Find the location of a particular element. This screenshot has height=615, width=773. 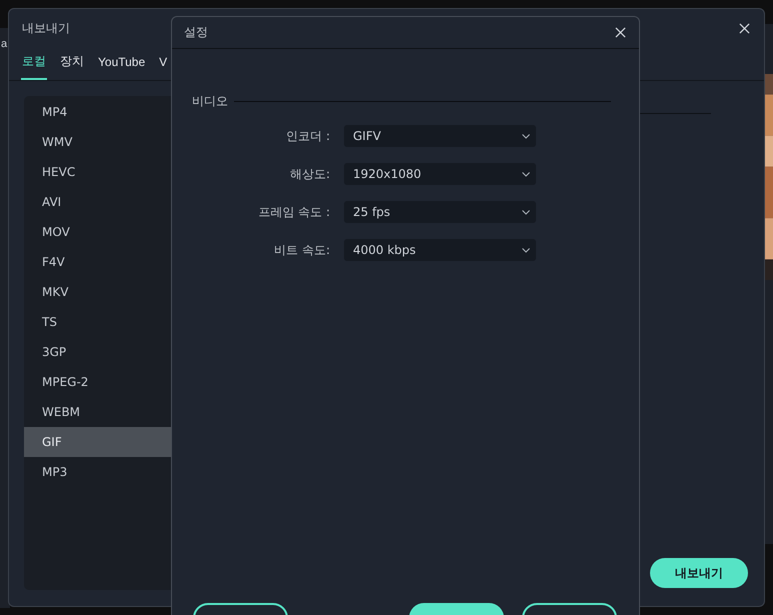

dropdown: 25 fps is located at coordinates (440, 212).